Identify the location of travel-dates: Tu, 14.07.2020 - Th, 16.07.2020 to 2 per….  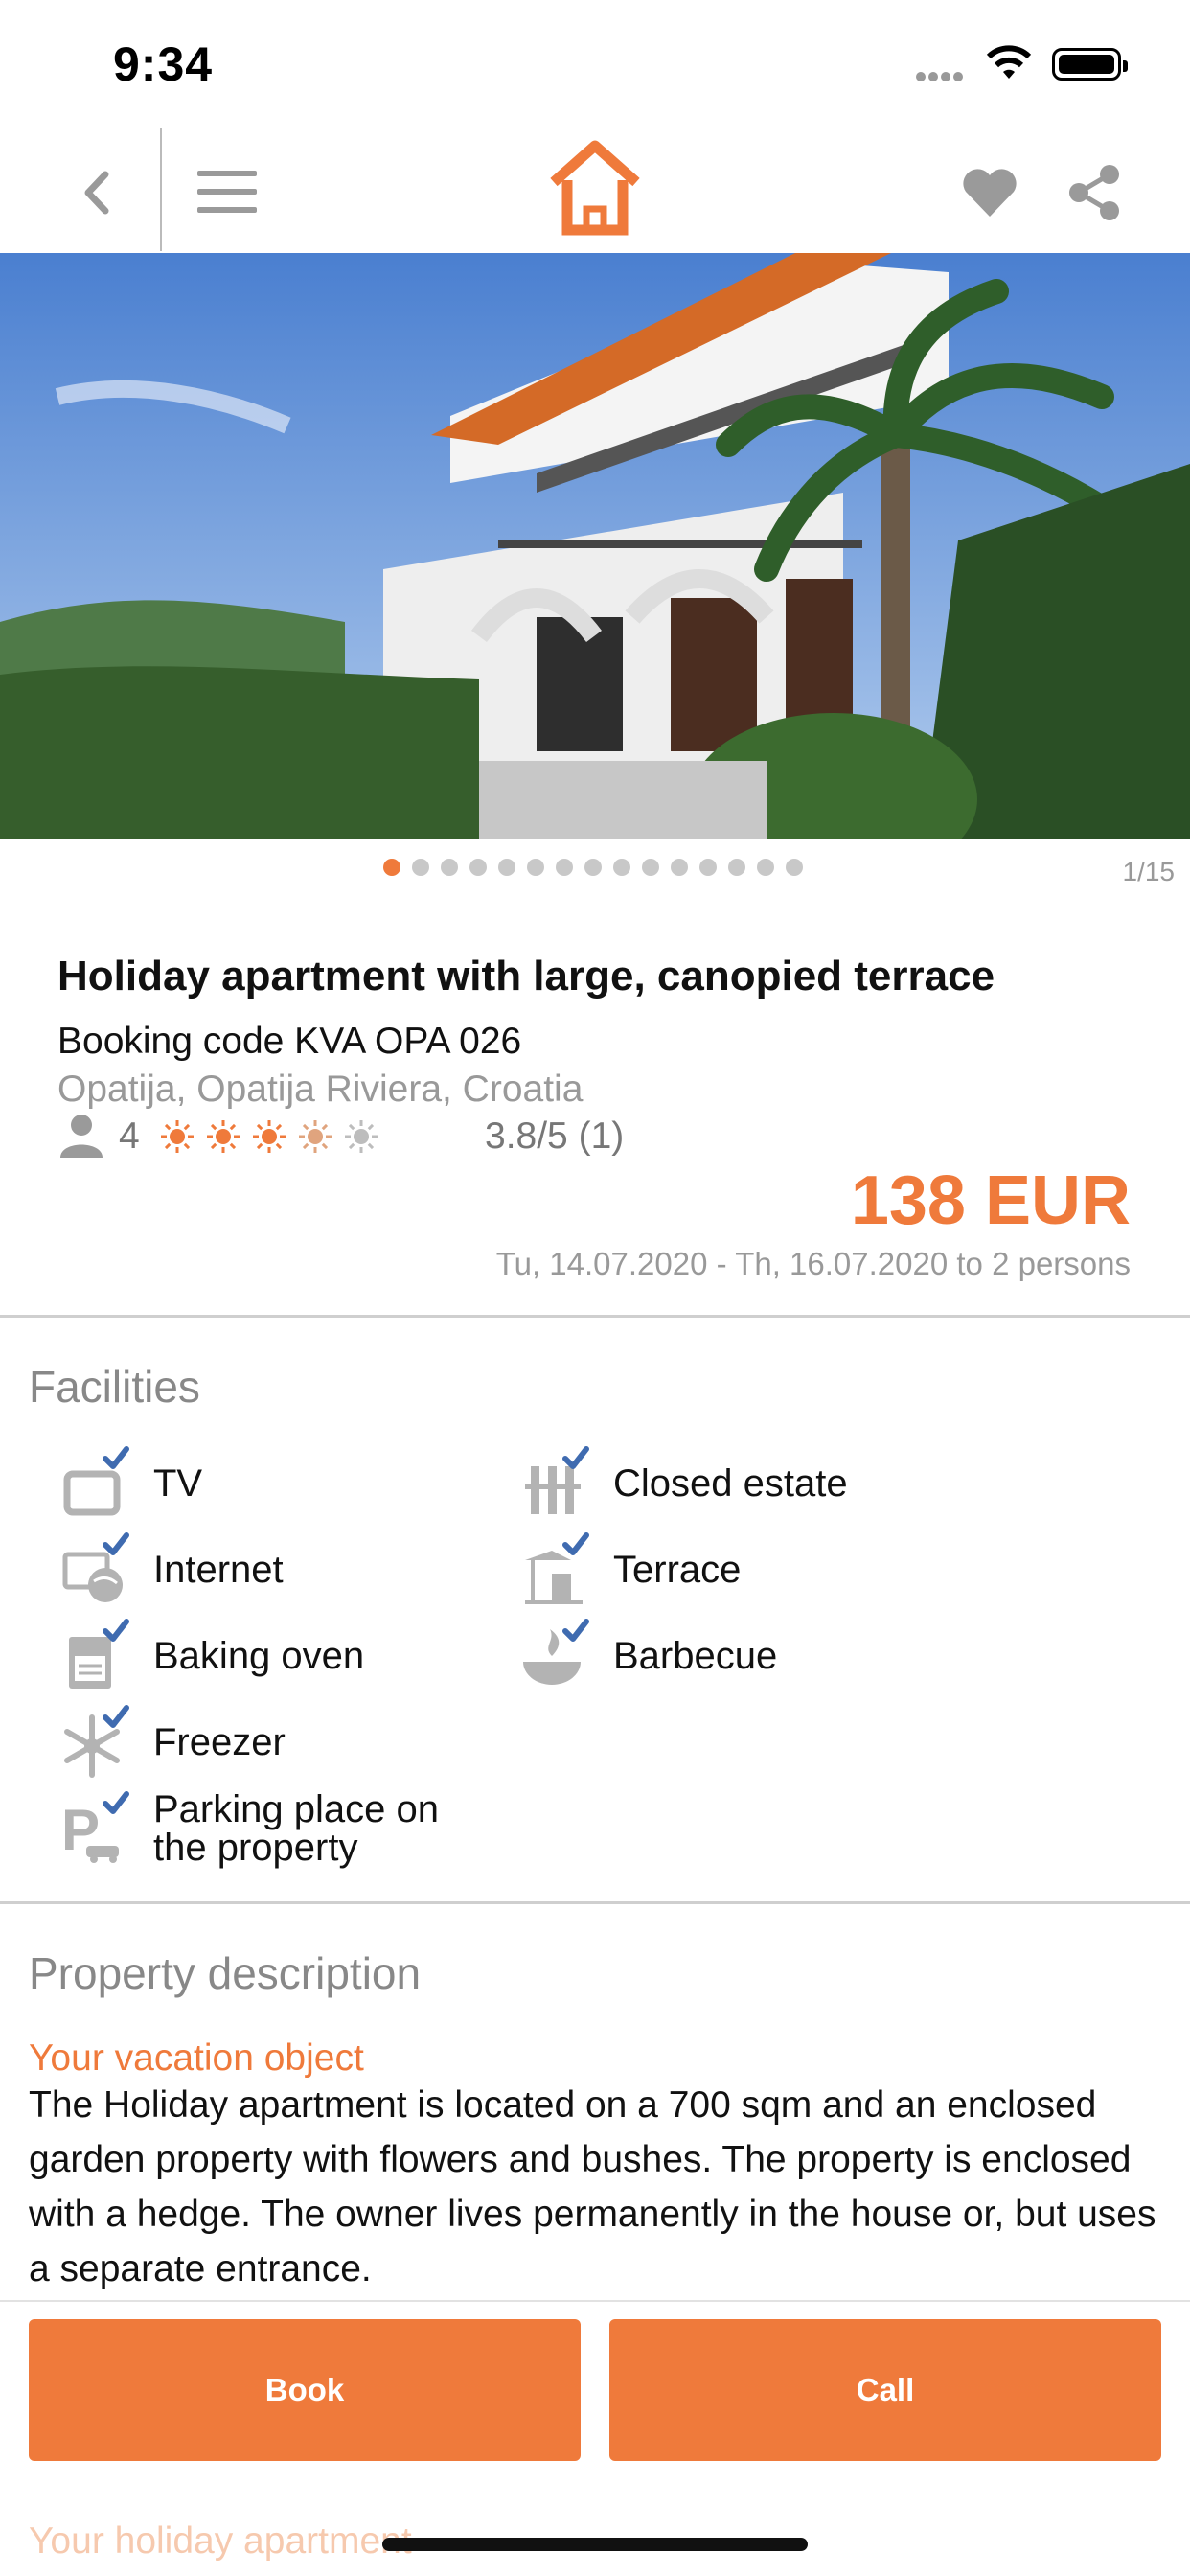
(813, 1264).